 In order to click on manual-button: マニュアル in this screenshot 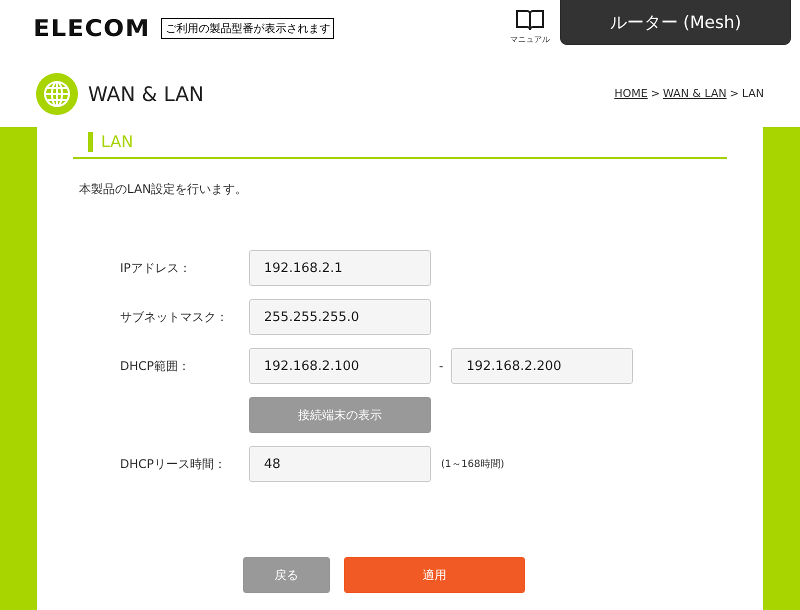, I will do `click(530, 26)`.